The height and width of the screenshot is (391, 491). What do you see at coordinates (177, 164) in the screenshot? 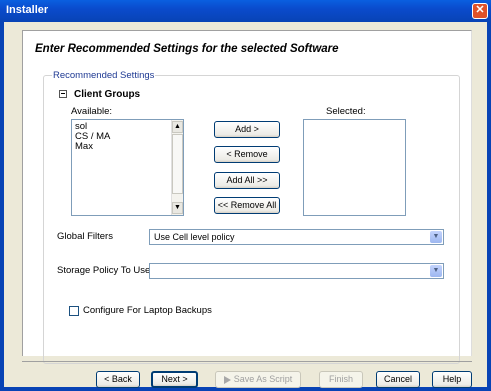
I see `scroll-thumb` at bounding box center [177, 164].